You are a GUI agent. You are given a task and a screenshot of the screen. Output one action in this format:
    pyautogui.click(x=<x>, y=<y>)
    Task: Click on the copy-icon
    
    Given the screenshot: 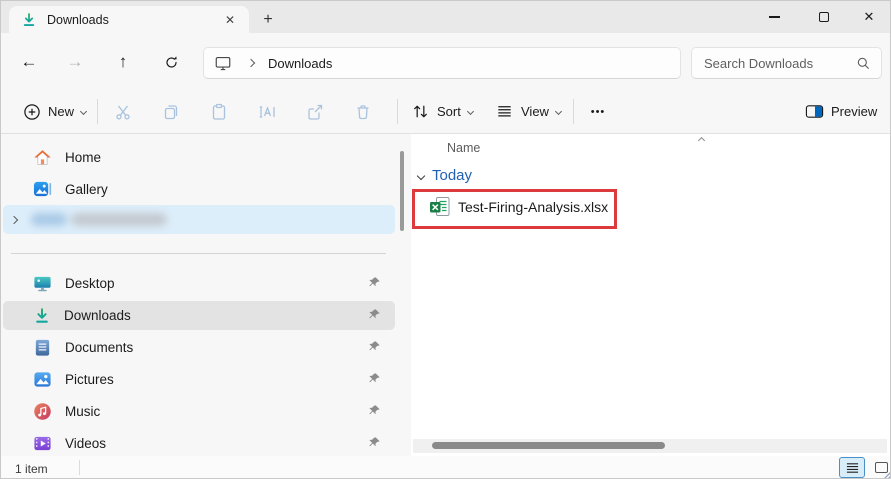 What is the action you would take?
    pyautogui.click(x=171, y=112)
    